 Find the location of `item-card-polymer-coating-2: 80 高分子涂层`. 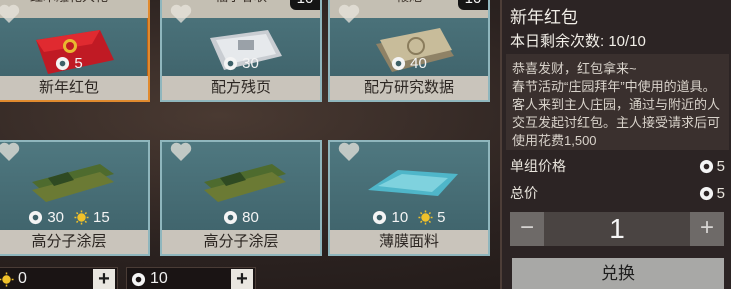

item-card-polymer-coating-2: 80 高分子涂层 is located at coordinates (241, 198).